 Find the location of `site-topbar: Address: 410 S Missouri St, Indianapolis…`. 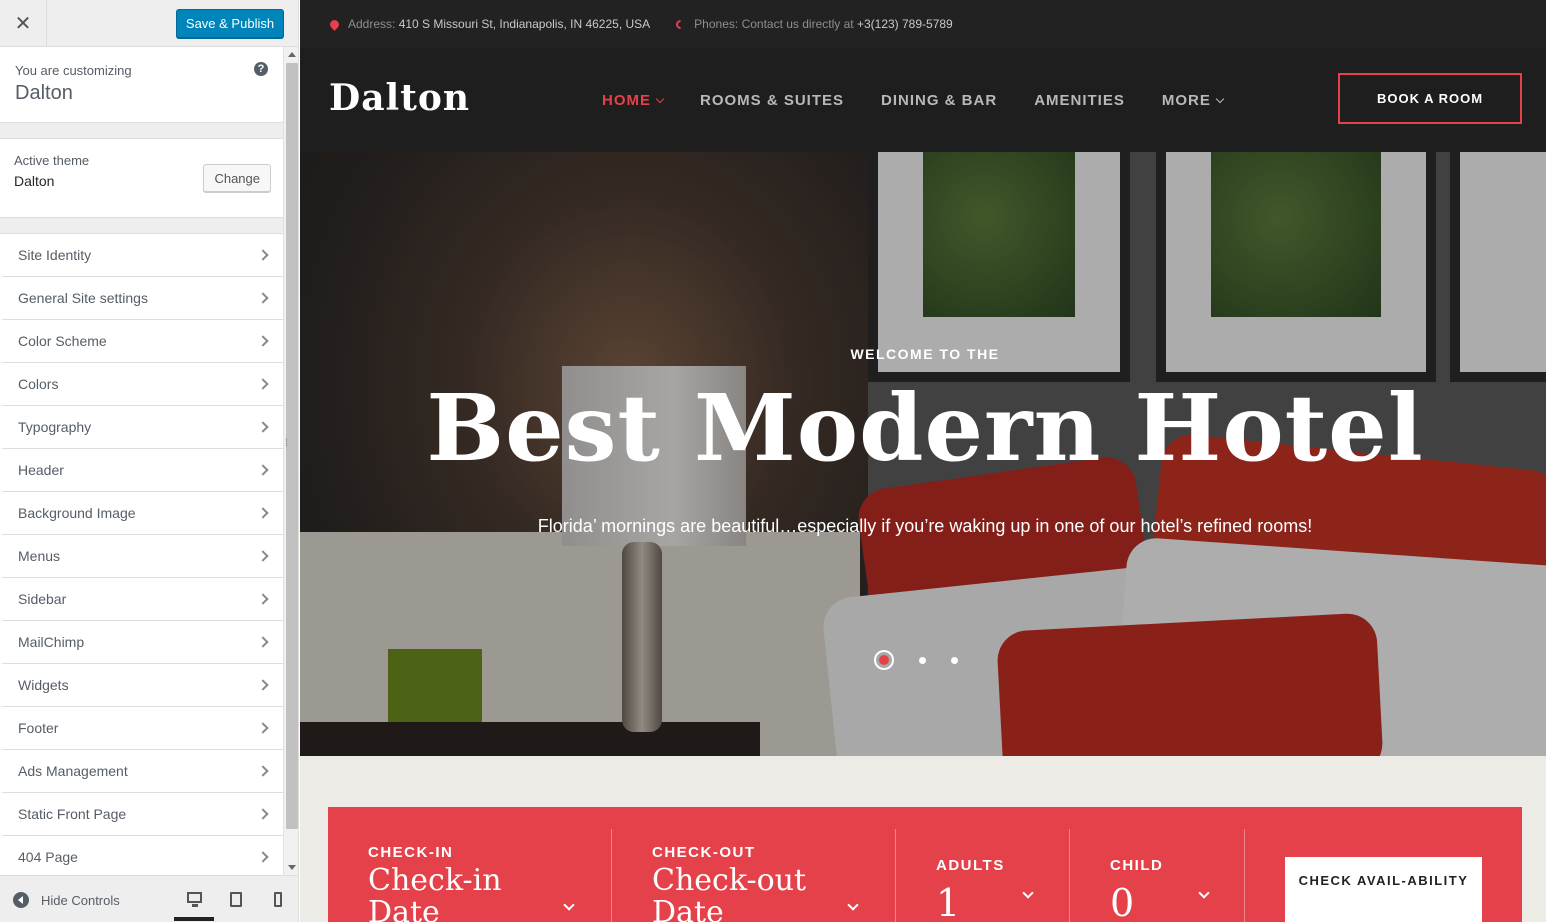

site-topbar: Address: 410 S Missouri St, Indianapolis… is located at coordinates (923, 24).